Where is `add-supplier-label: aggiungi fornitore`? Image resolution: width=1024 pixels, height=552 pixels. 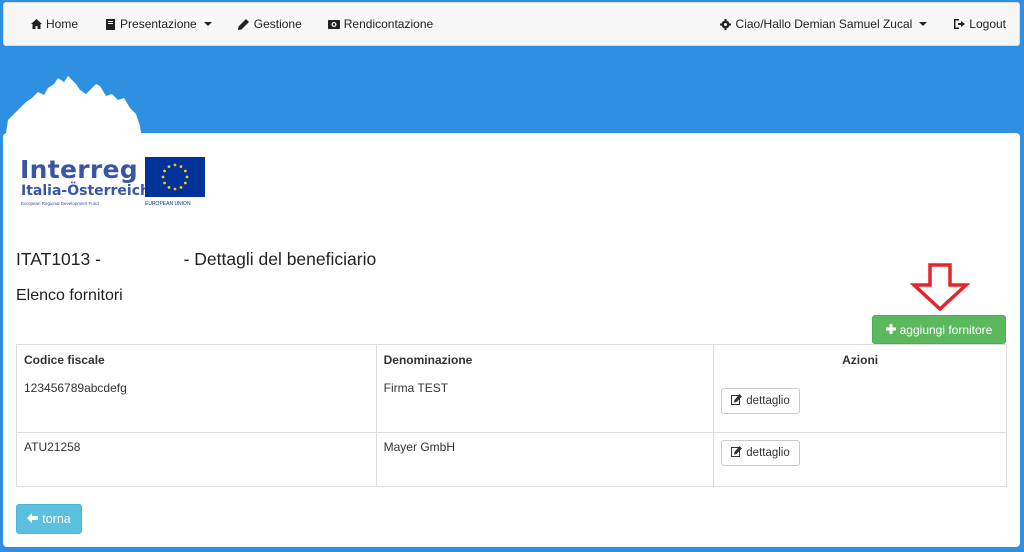 add-supplier-label: aggiungi fornitore is located at coordinates (946, 329).